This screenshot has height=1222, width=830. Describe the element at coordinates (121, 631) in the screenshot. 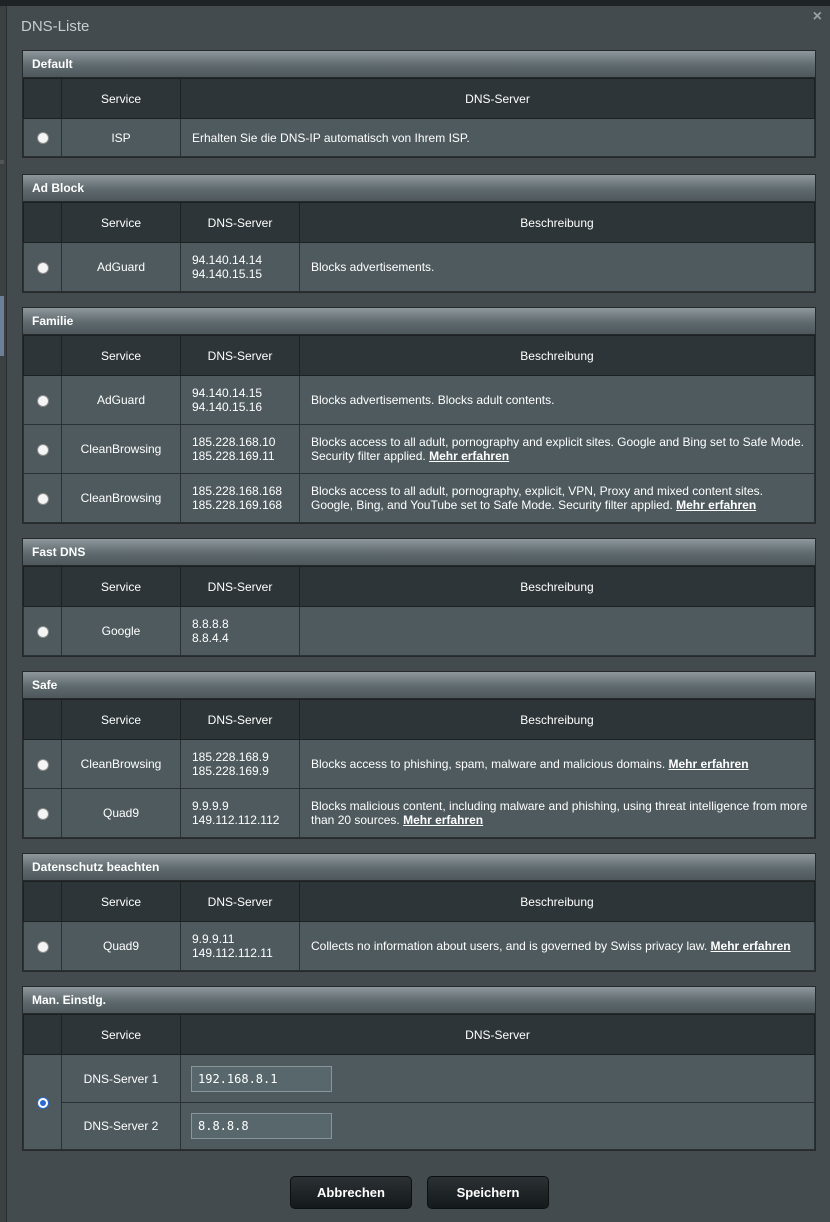

I see `service-name: Google` at that location.